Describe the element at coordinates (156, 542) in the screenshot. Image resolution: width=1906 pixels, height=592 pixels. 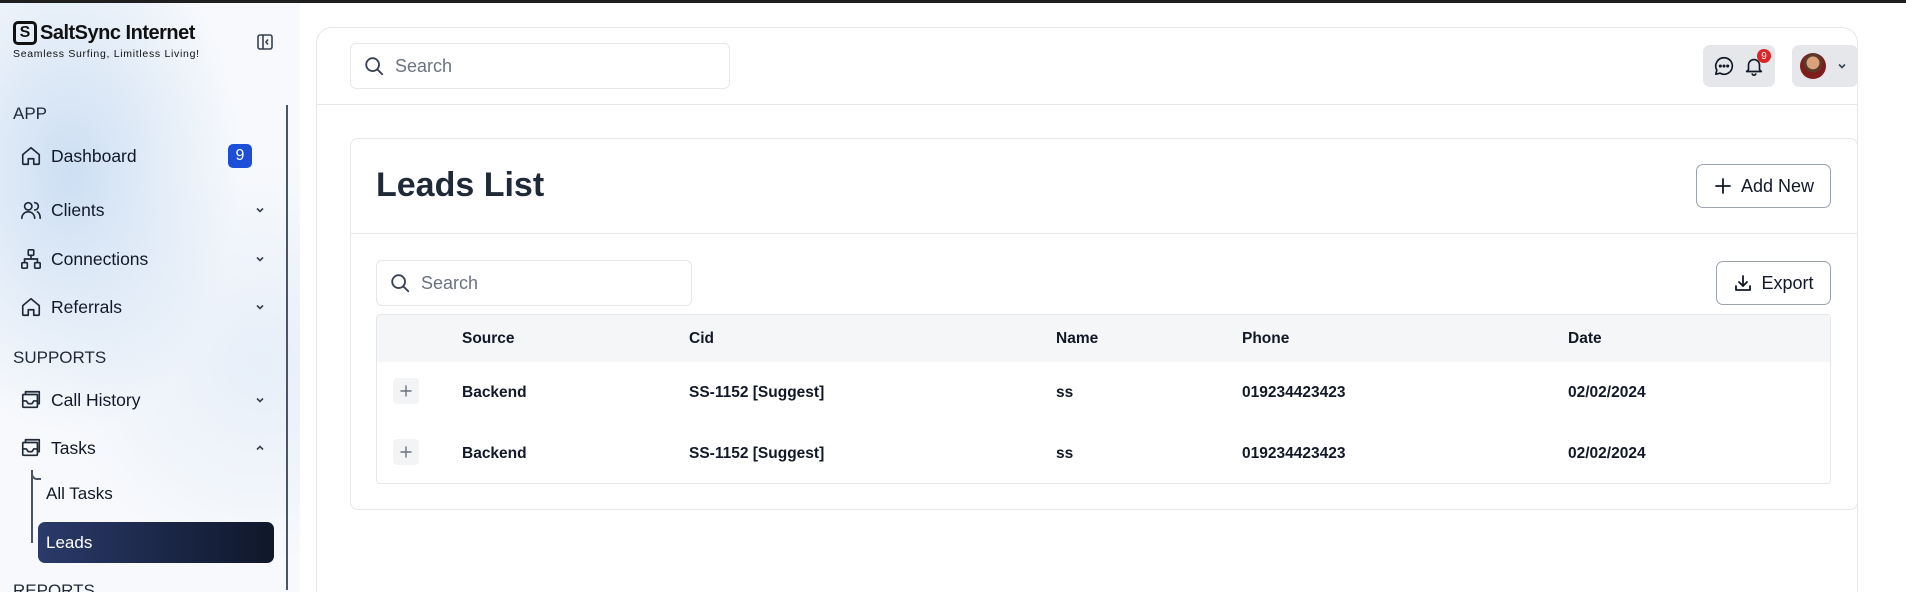
I see `sidebar-subitem-leads: Leads` at that location.